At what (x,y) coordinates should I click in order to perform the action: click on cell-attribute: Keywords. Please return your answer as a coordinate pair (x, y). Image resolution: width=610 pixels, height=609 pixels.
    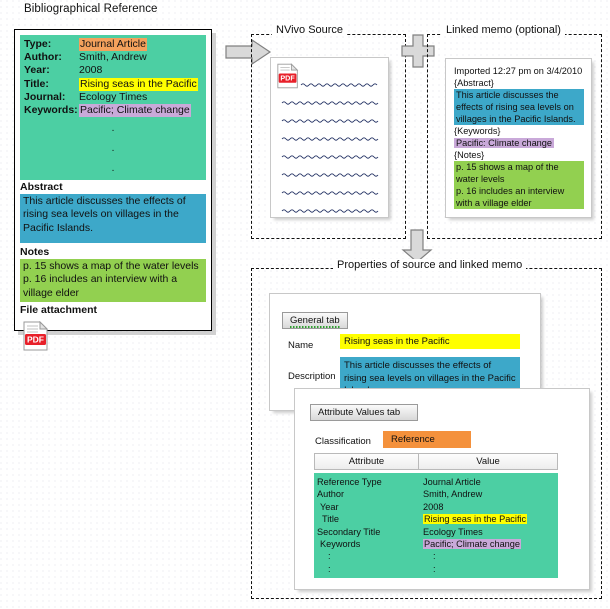
    Looking at the image, I should click on (340, 544).